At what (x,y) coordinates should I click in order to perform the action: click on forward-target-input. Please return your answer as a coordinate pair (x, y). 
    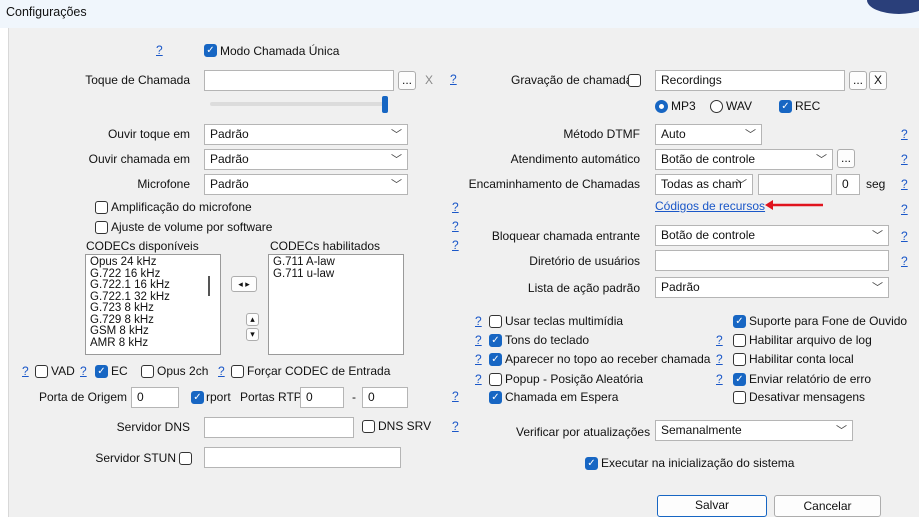
    Looking at the image, I should click on (795, 184).